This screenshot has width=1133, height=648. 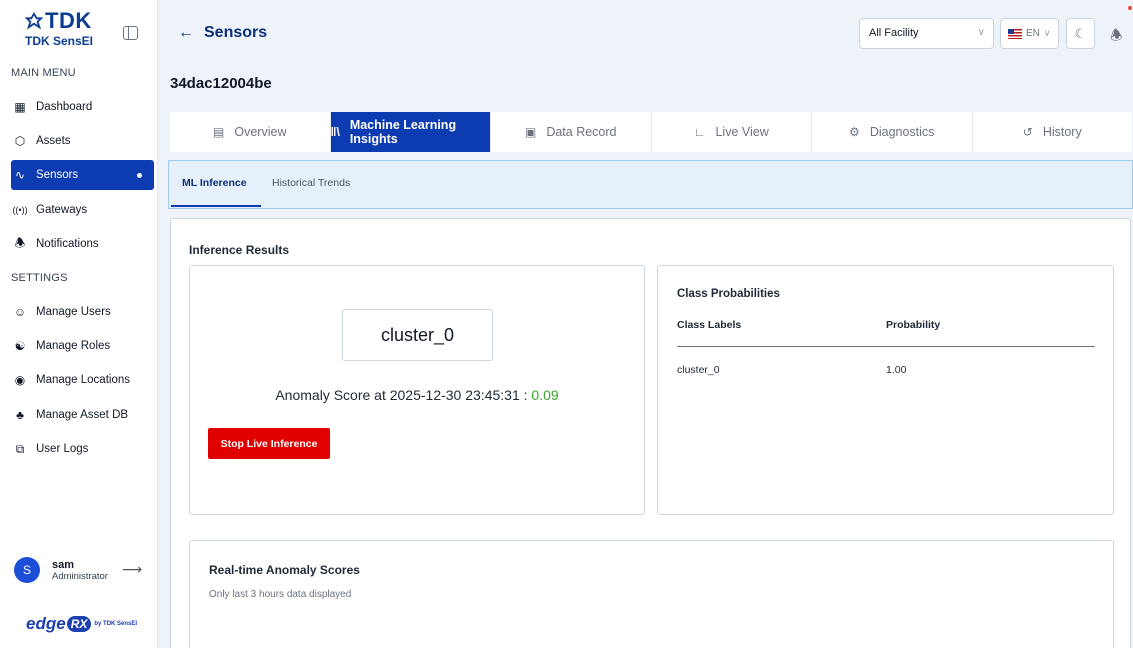 What do you see at coordinates (34, 21) in the screenshot?
I see `tdk-logo-icon` at bounding box center [34, 21].